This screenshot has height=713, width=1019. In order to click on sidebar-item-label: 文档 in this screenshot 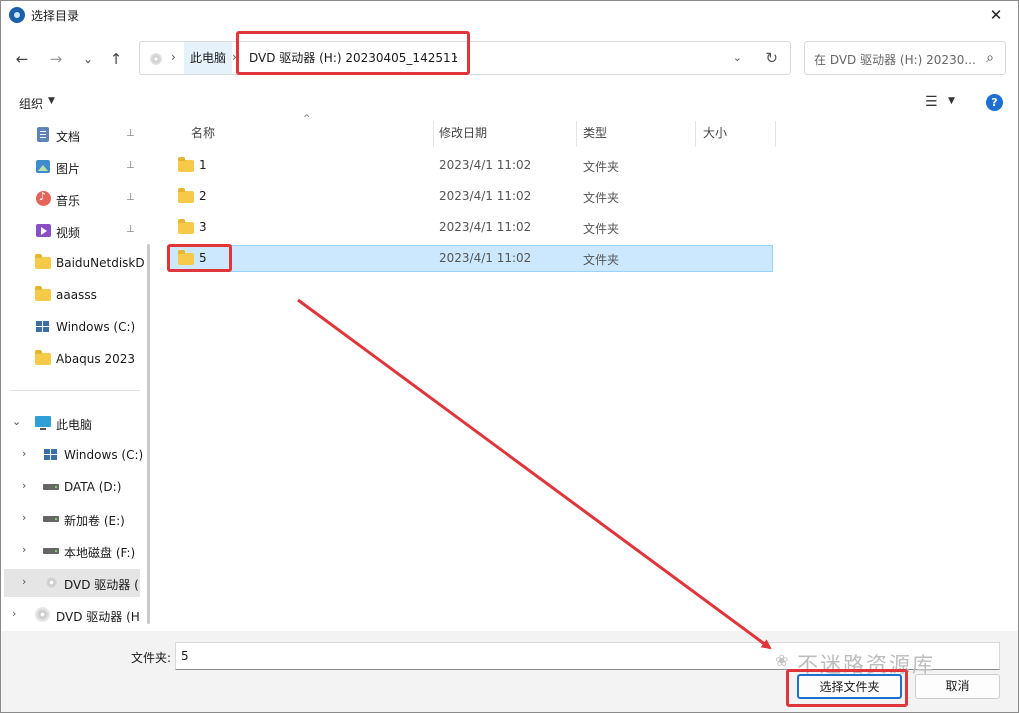, I will do `click(68, 137)`.